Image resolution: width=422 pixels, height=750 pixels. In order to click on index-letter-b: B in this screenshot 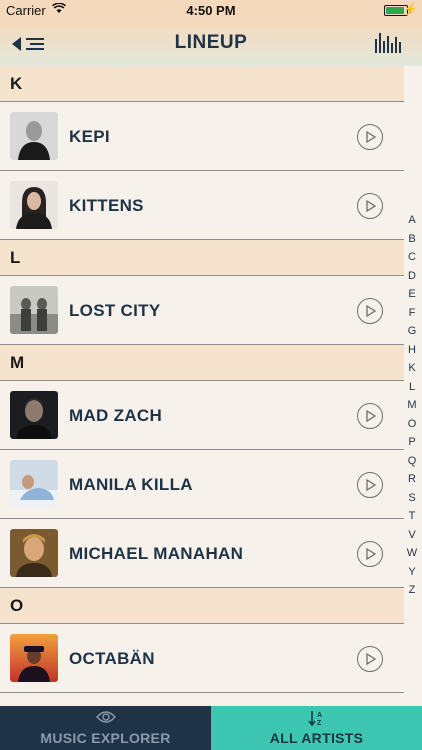, I will do `click(412, 239)`.